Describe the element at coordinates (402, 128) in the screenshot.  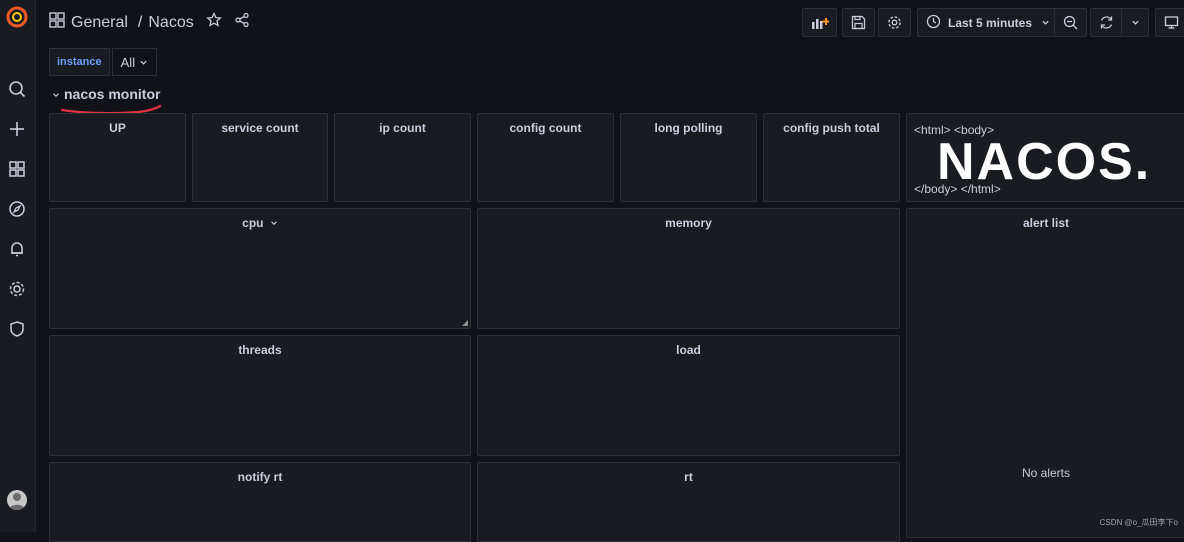
I see `panel-title: ip count` at that location.